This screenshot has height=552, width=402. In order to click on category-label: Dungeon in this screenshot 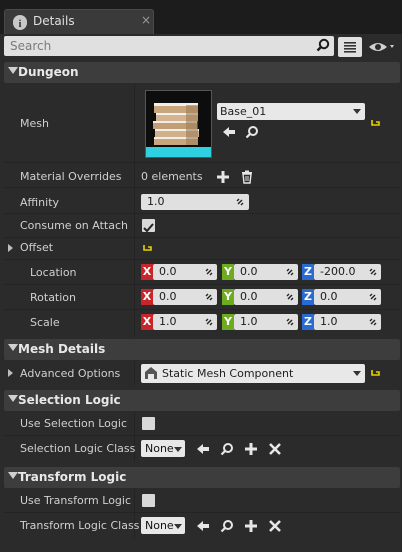, I will do `click(48, 72)`.